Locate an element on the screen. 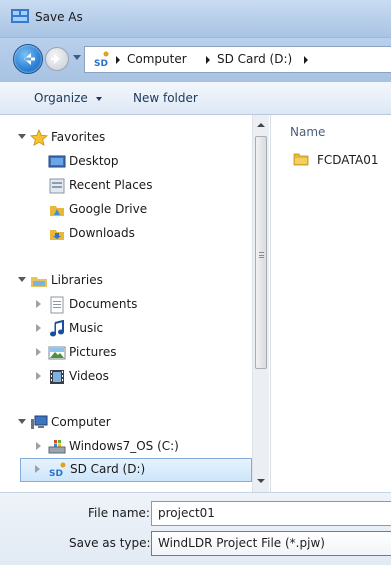  tree-label: Videos is located at coordinates (89, 376).